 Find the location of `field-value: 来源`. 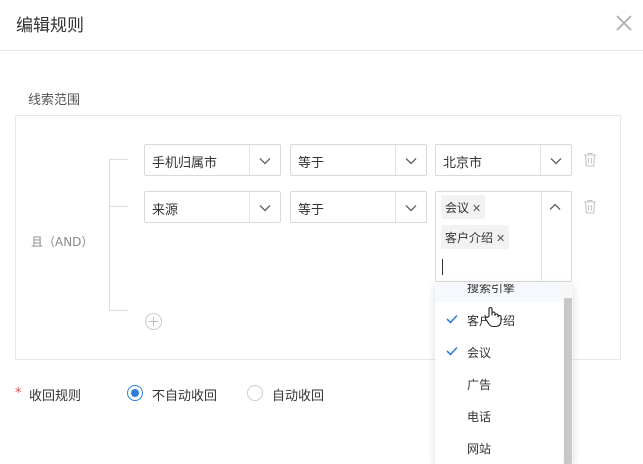

field-value: 来源 is located at coordinates (165, 210).